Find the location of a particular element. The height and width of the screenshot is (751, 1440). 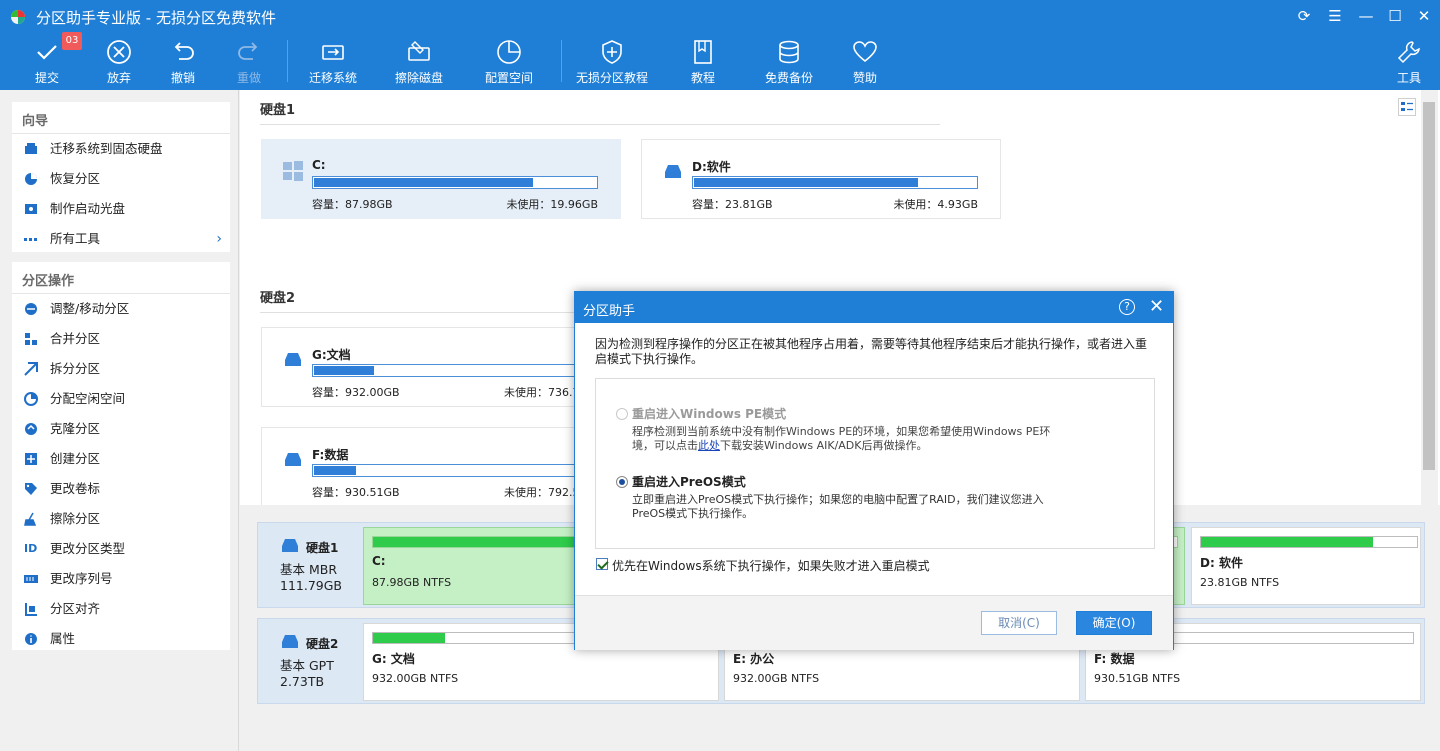

tag-icon is located at coordinates (31, 489).